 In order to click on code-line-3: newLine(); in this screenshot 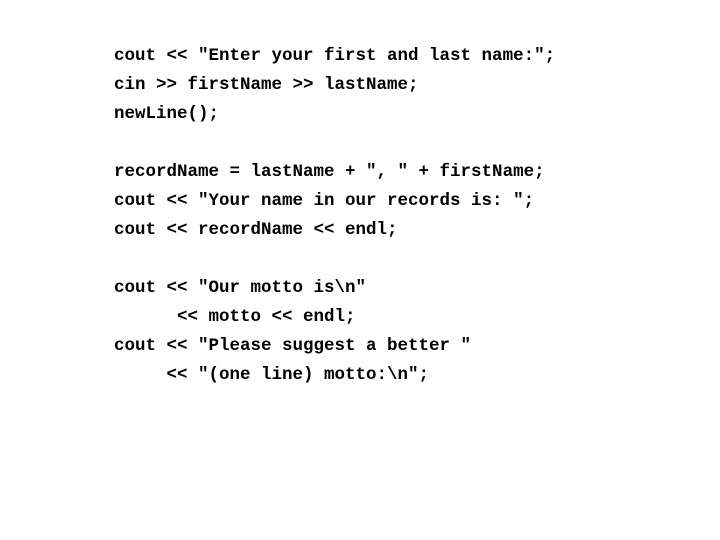, I will do `click(167, 114)`.